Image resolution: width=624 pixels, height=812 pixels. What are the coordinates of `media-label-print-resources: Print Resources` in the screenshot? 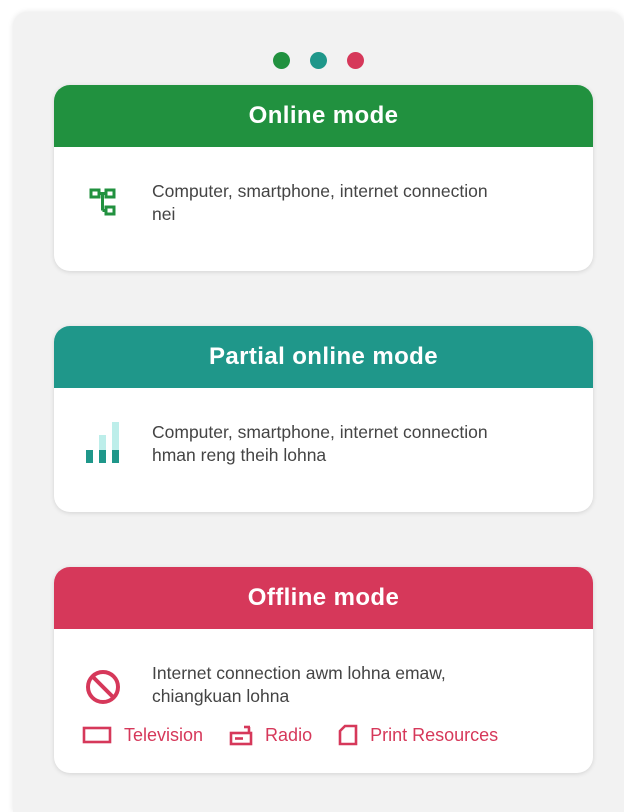 It's located at (434, 734).